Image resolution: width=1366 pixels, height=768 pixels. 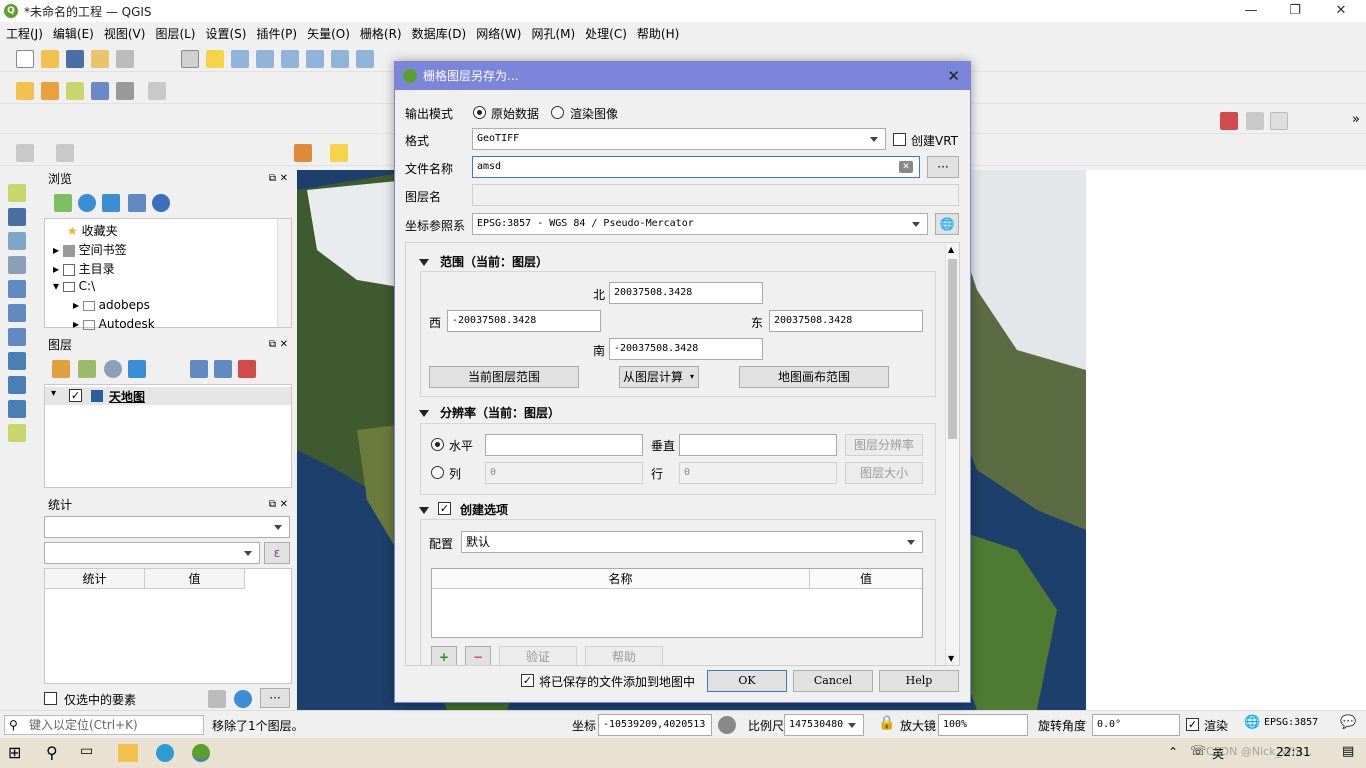 I want to click on edge-icon, so click(x=165, y=753).